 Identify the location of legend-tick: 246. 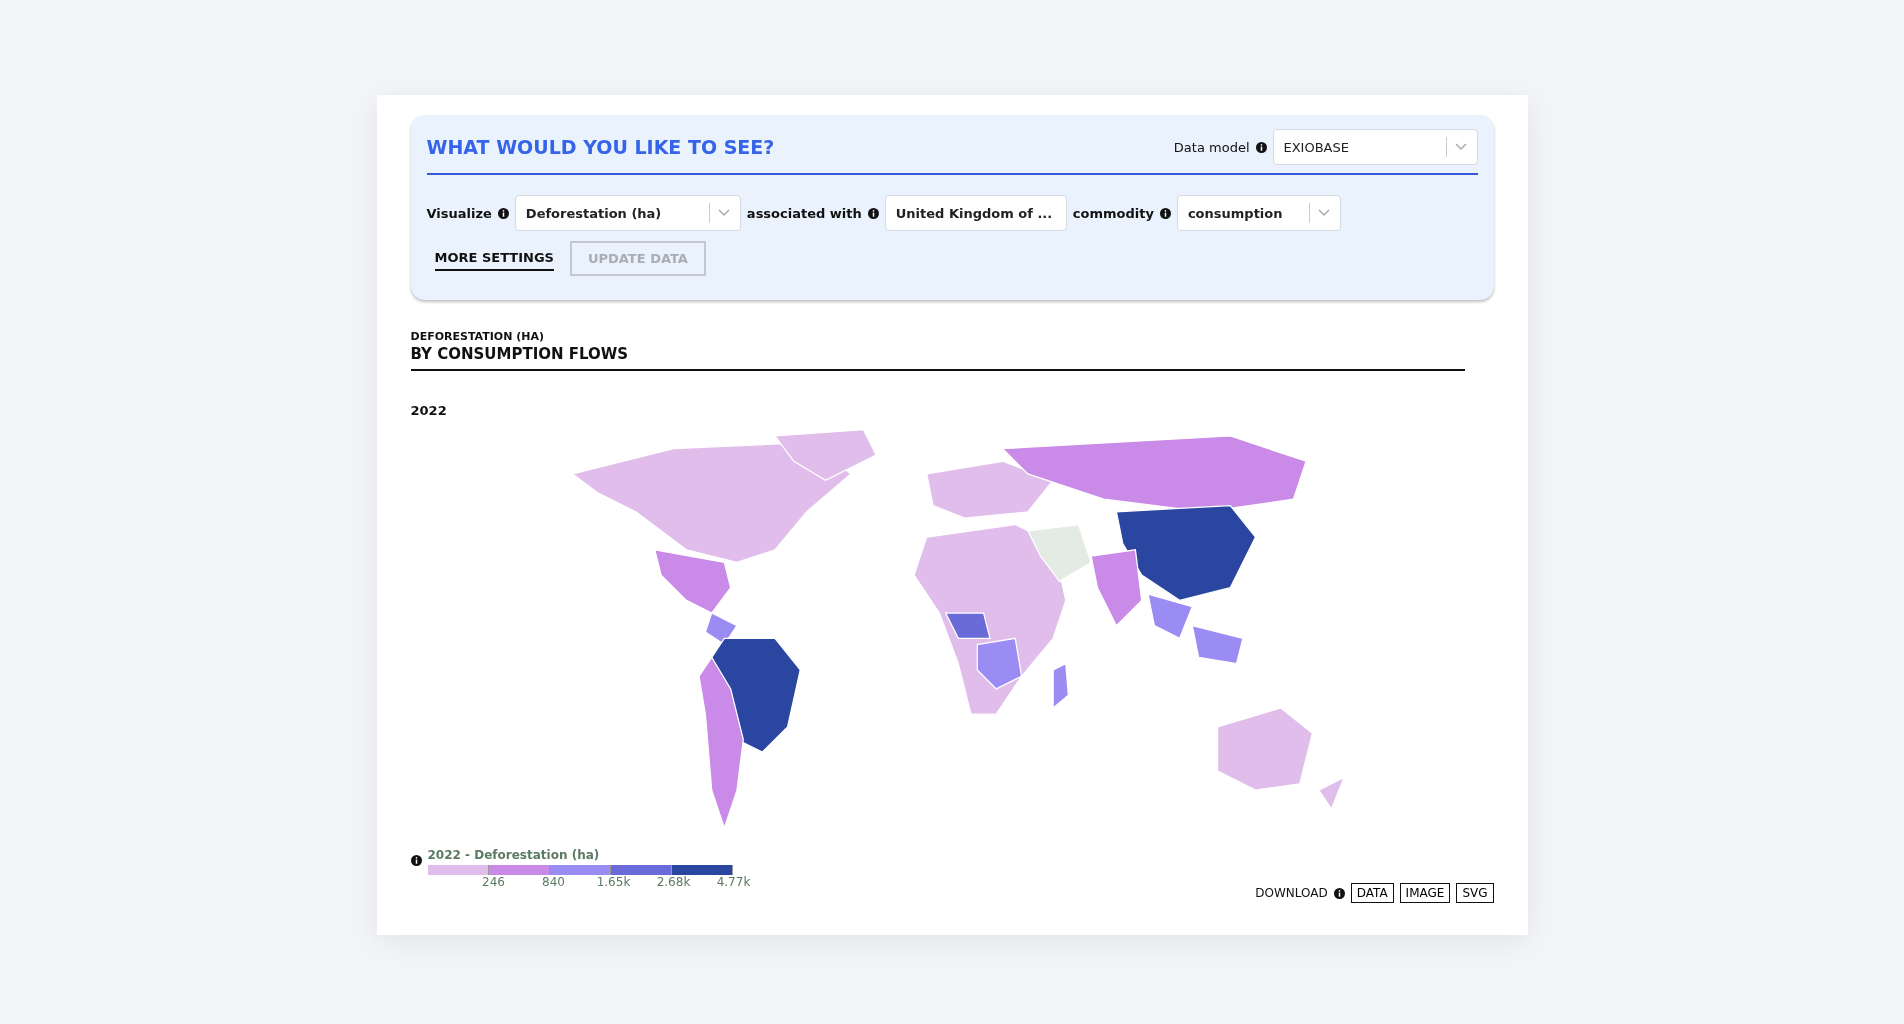
(493, 882).